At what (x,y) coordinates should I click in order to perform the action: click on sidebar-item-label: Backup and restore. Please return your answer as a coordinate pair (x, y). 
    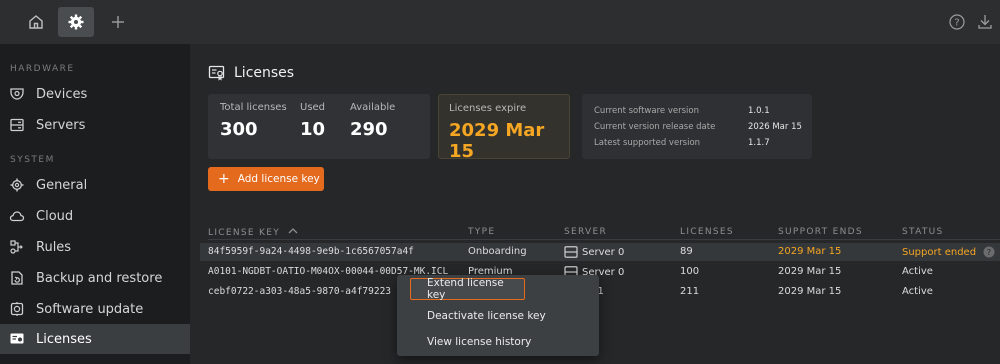
    Looking at the image, I should click on (99, 278).